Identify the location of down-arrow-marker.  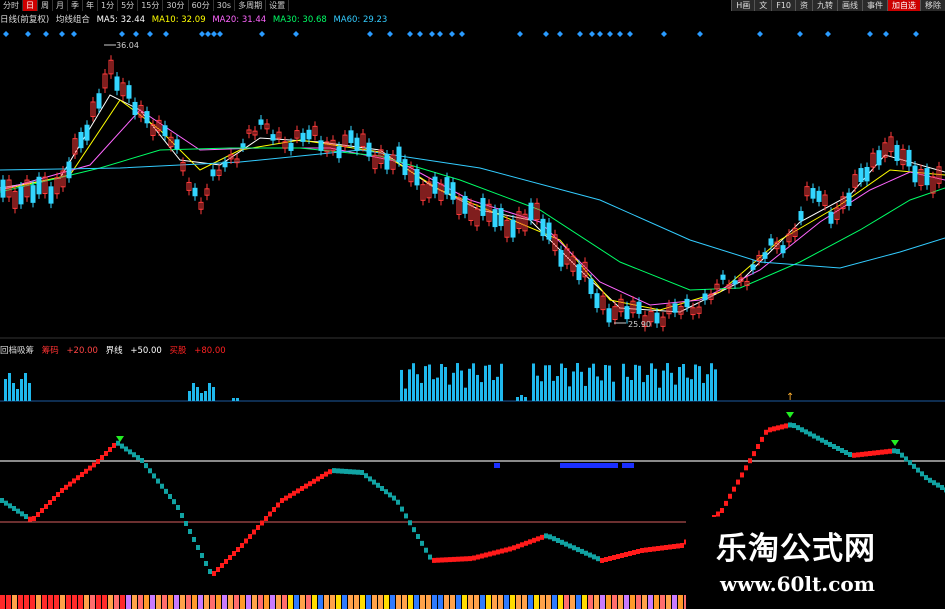
(895, 443).